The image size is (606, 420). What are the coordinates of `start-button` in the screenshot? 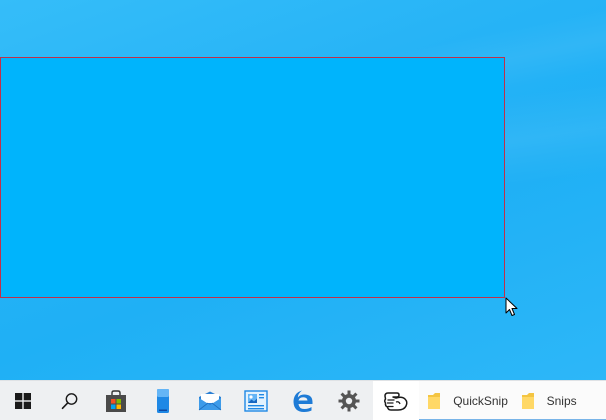 It's located at (23, 400).